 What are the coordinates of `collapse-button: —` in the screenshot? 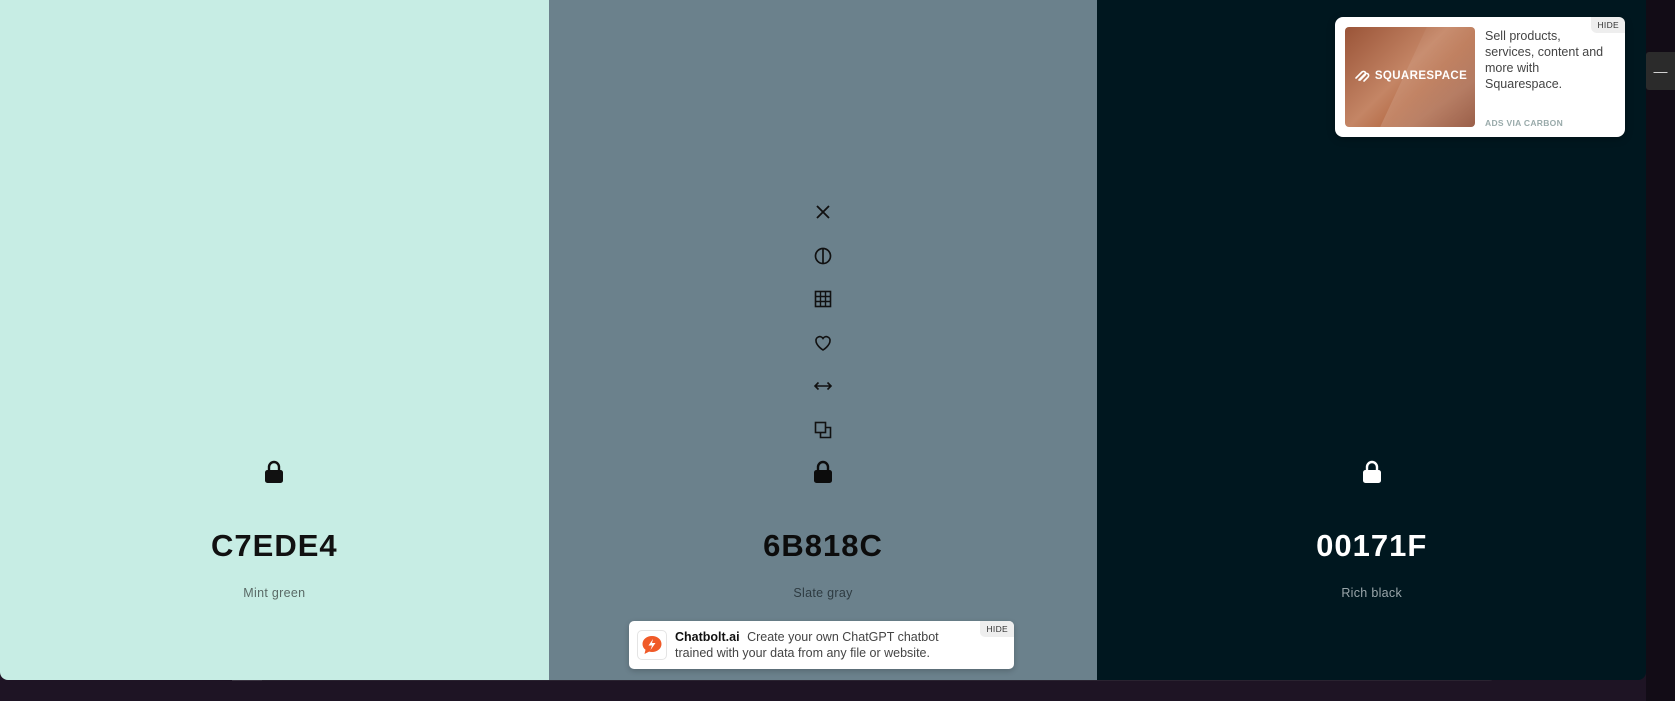 It's located at (1660, 71).